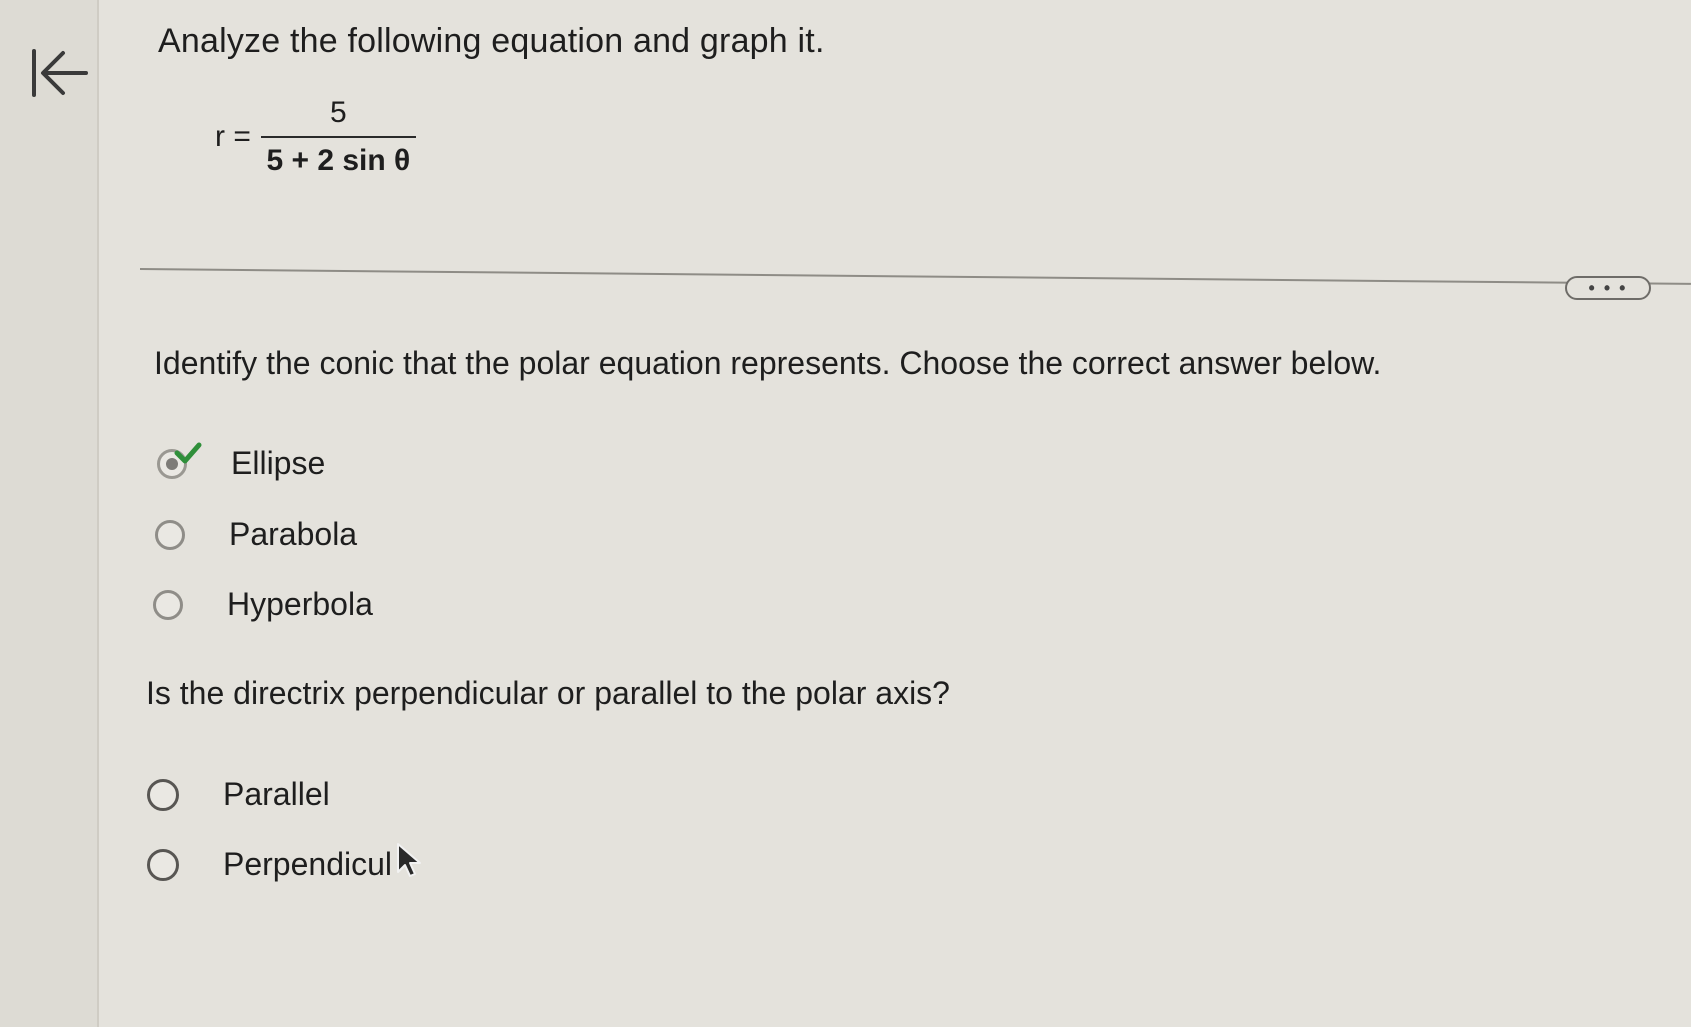  I want to click on radio-perpendicular, so click(163, 864).